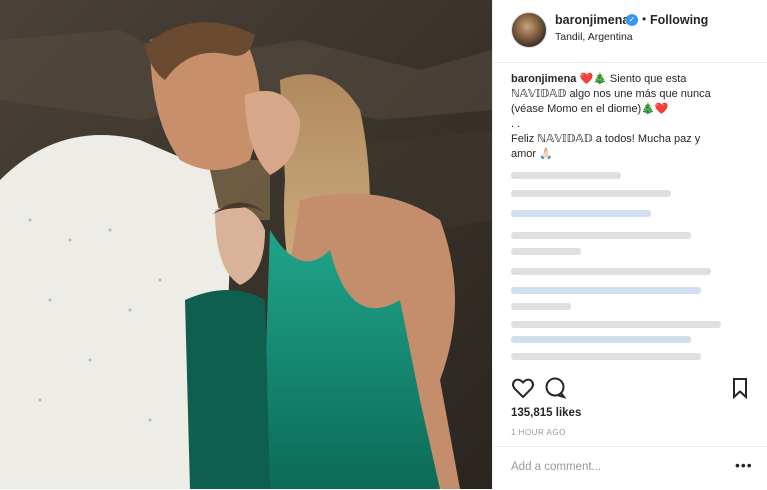 The height and width of the screenshot is (490, 767). I want to click on caption-line-1: ❤️🎄 Siento que esta, so click(633, 79).